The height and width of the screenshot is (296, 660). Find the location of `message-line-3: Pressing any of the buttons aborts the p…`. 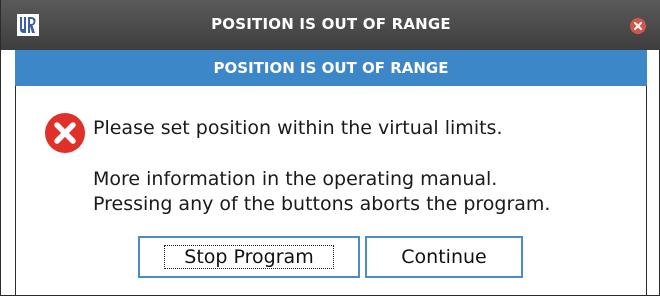

message-line-3: Pressing any of the buttons aborts the p… is located at coordinates (322, 204).